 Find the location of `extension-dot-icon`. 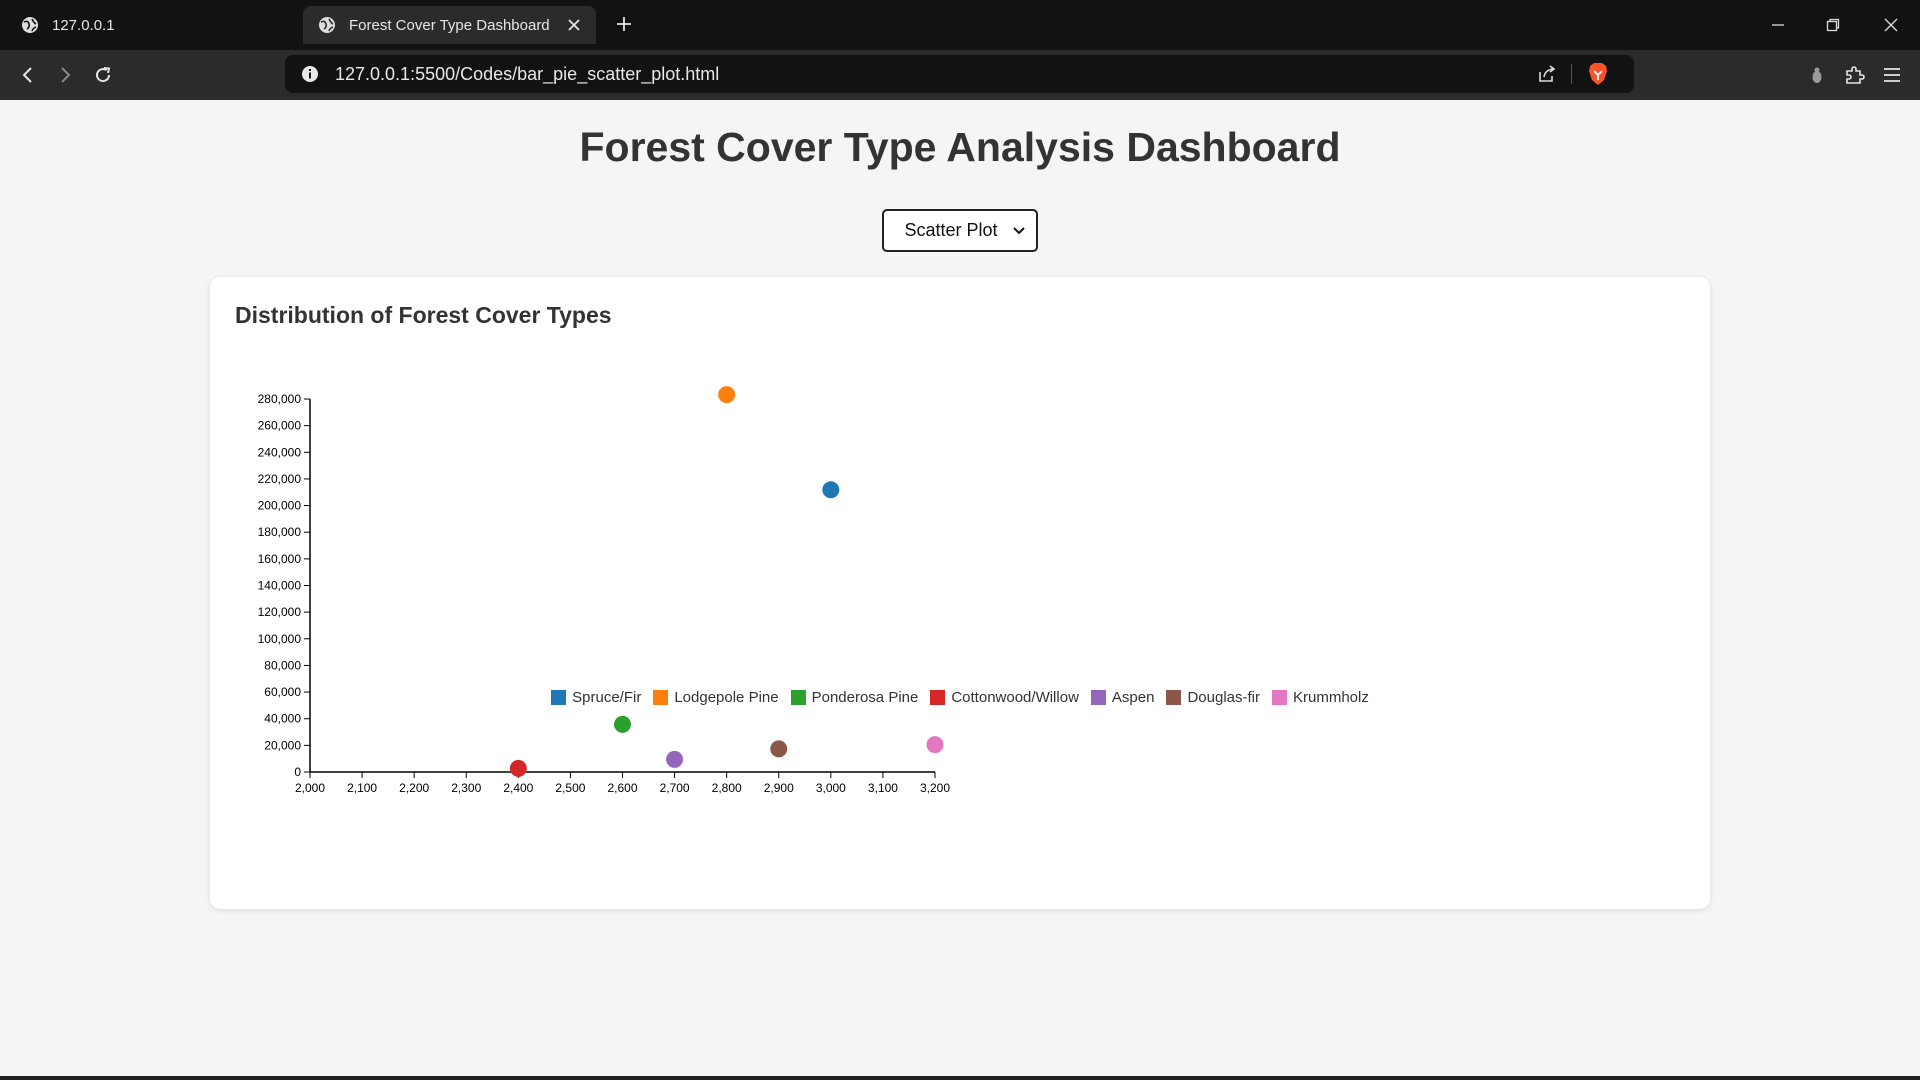

extension-dot-icon is located at coordinates (1817, 75).